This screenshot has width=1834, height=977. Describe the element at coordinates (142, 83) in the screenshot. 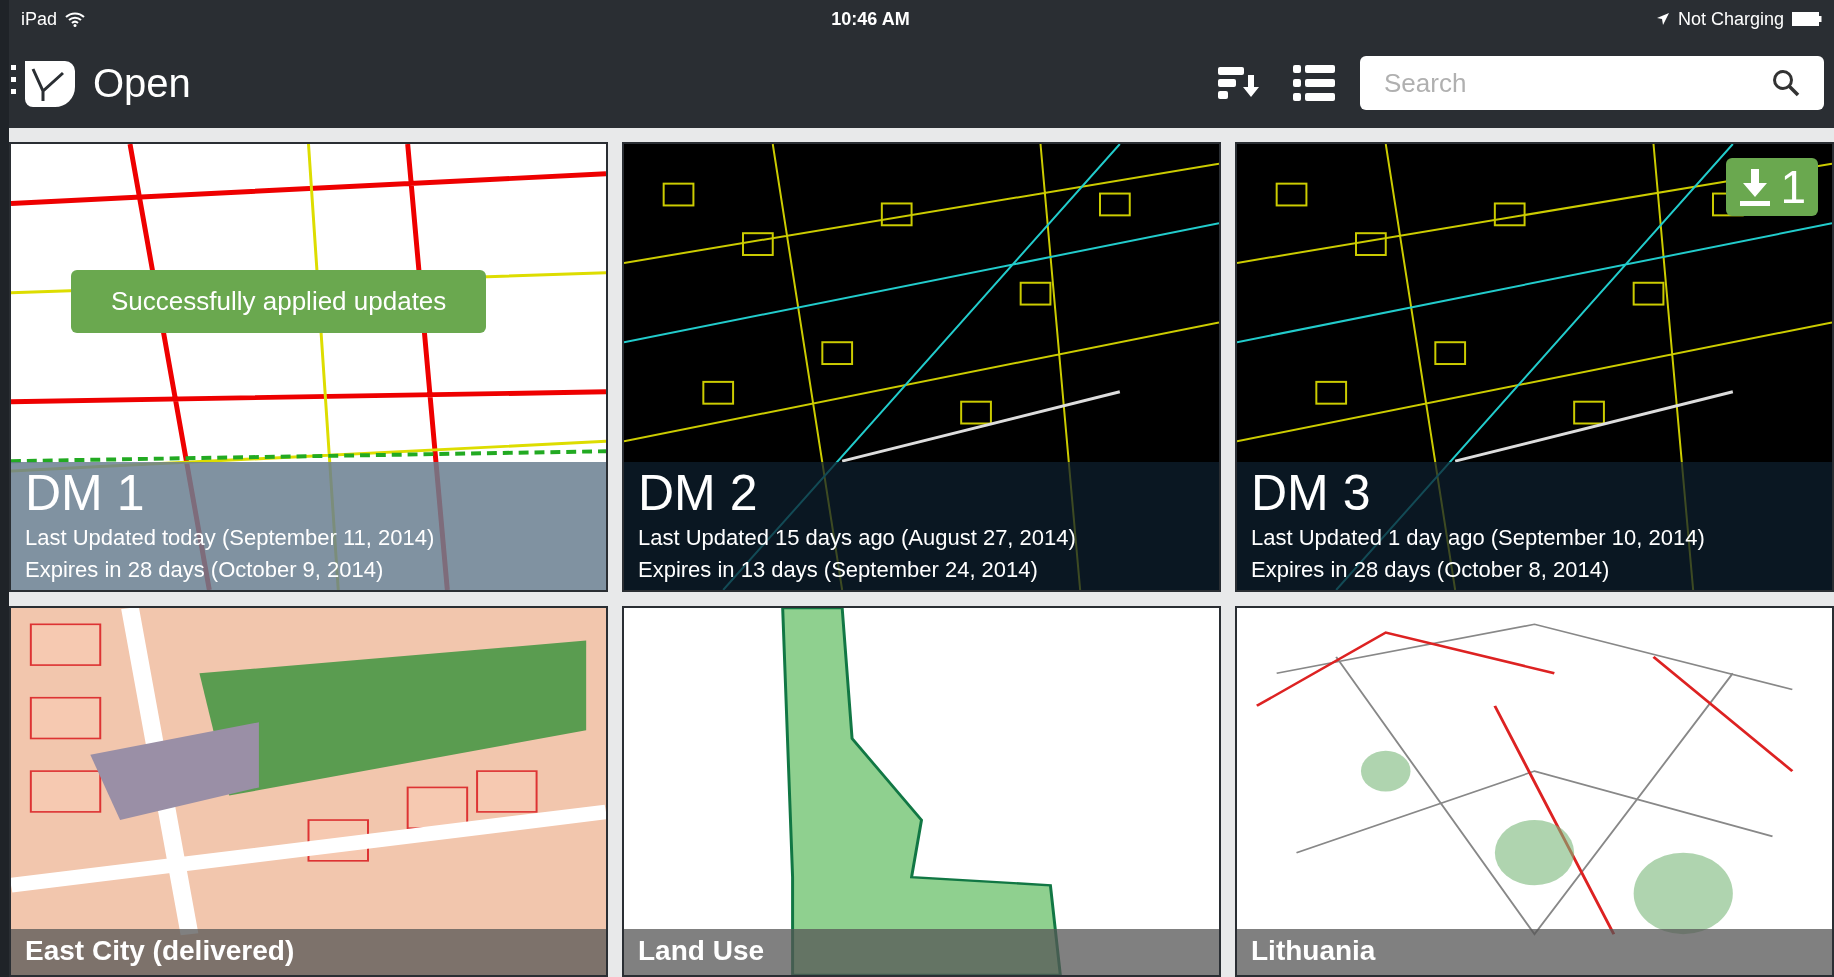

I see `page-title: Open` at that location.